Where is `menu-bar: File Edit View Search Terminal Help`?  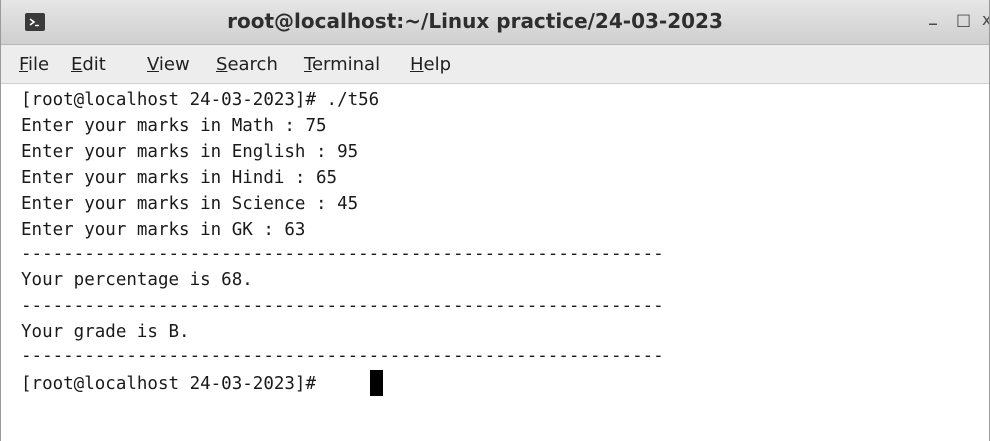
menu-bar: File Edit View Search Terminal Help is located at coordinates (495, 64).